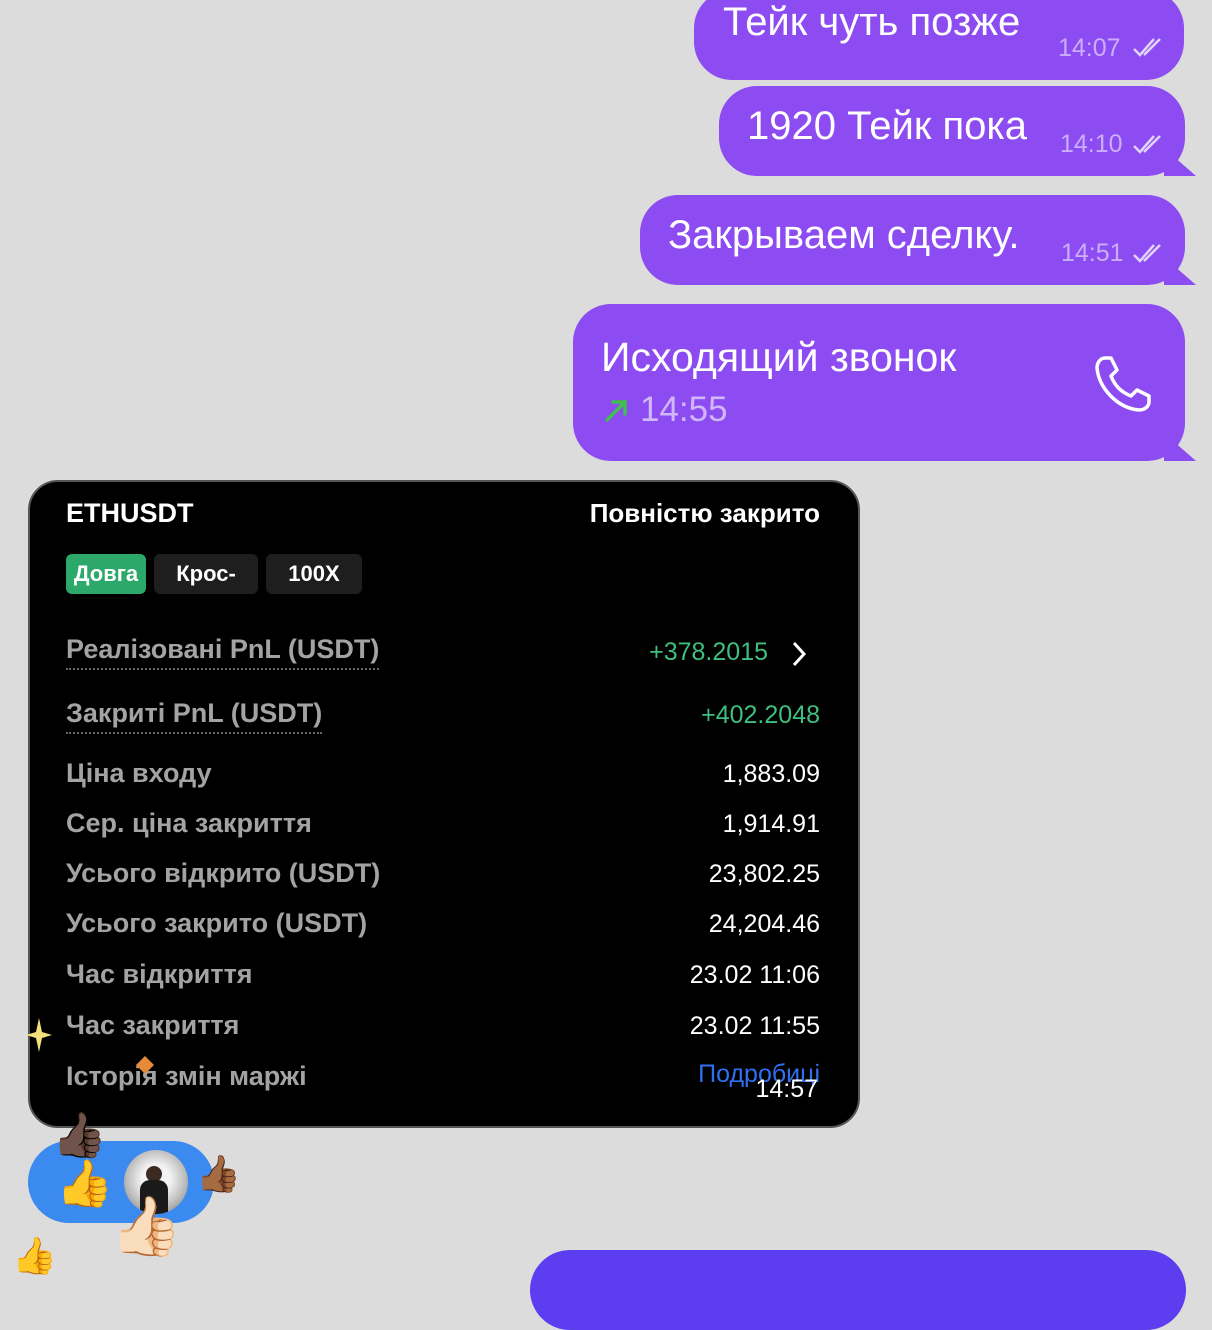 This screenshot has width=1212, height=1330. What do you see at coordinates (708, 652) in the screenshot?
I see `realized-pnl-value: +378.2015` at bounding box center [708, 652].